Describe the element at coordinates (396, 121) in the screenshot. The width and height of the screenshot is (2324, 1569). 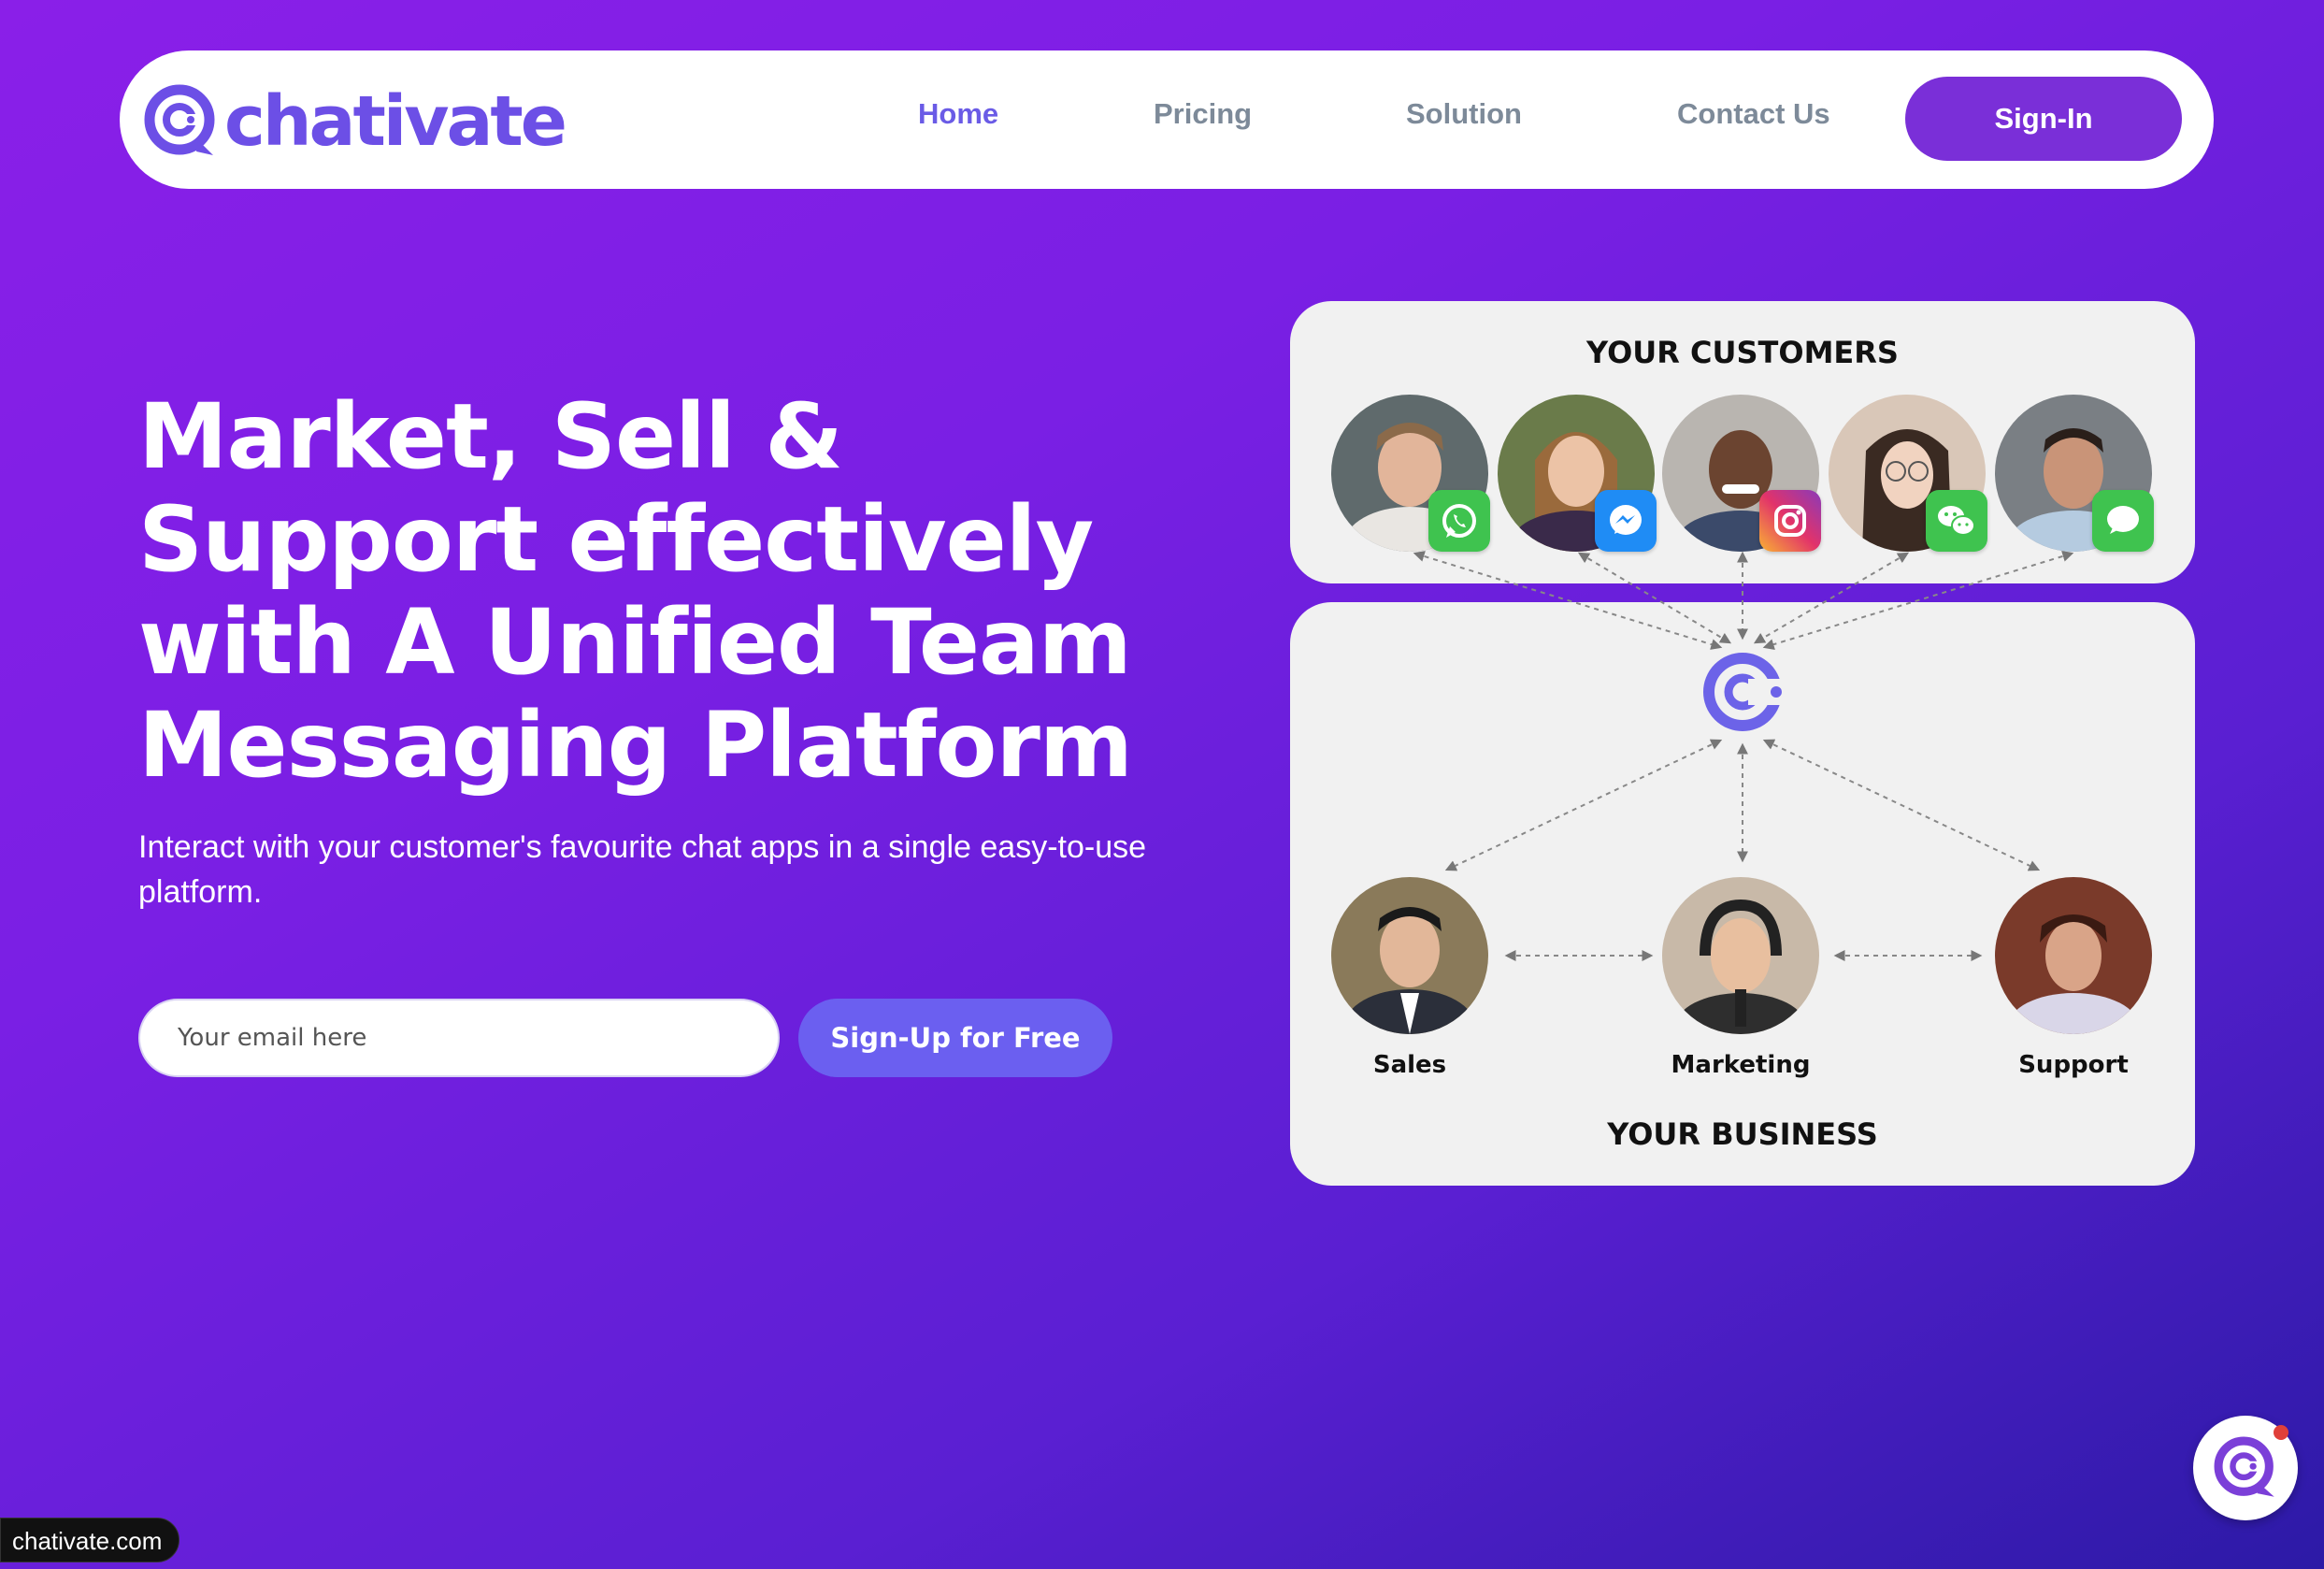
I see `brand-name: chativate` at that location.